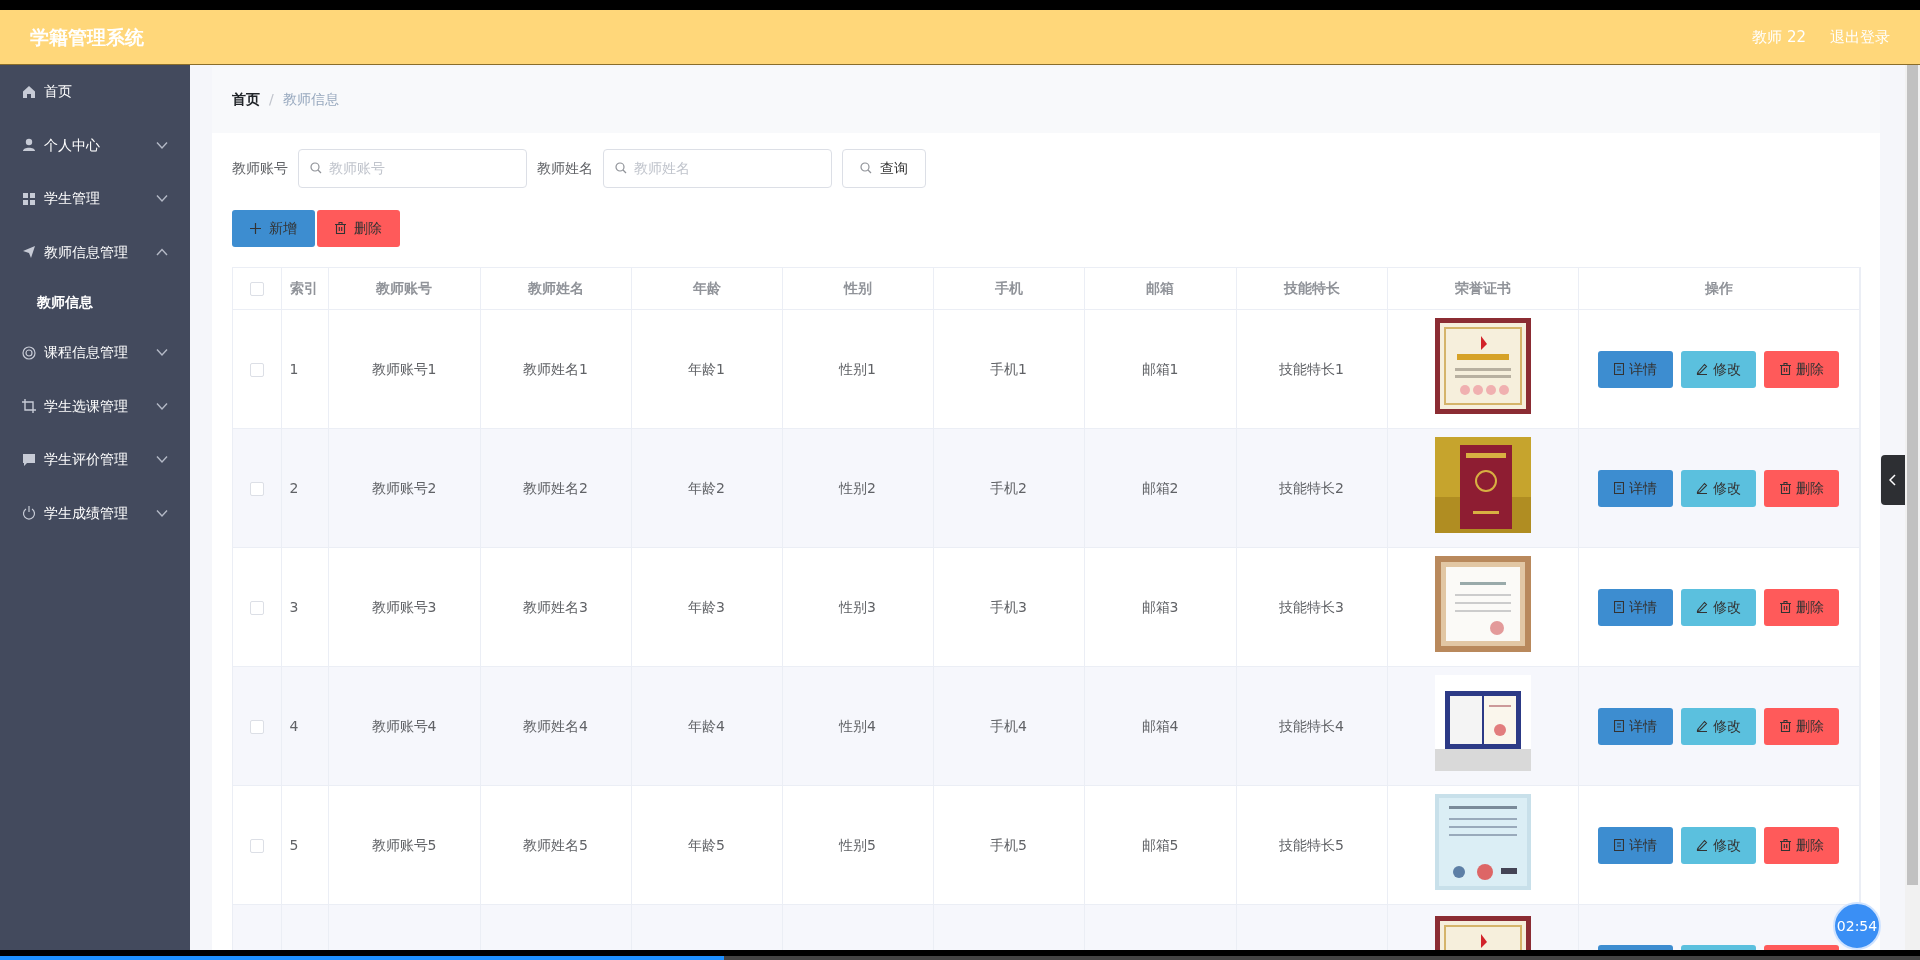  Describe the element at coordinates (960, 958) in the screenshot. I see `progress-track` at that location.